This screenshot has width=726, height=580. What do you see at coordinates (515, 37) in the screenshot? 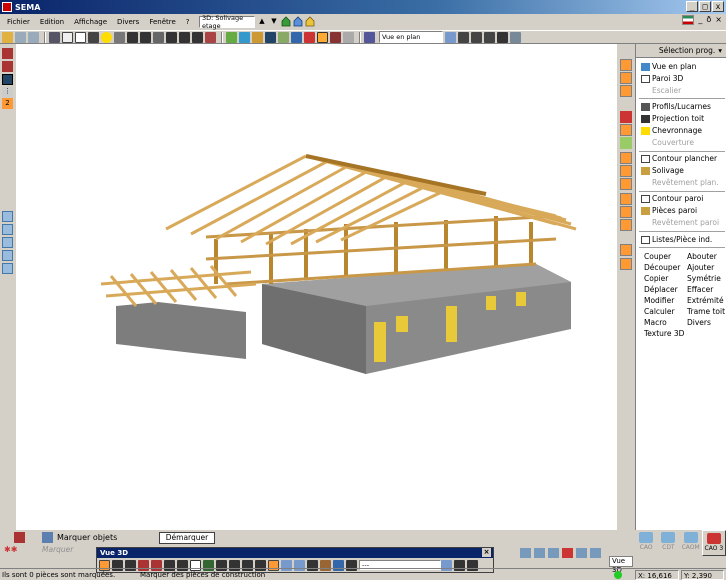
I see `grid-icon` at bounding box center [515, 37].